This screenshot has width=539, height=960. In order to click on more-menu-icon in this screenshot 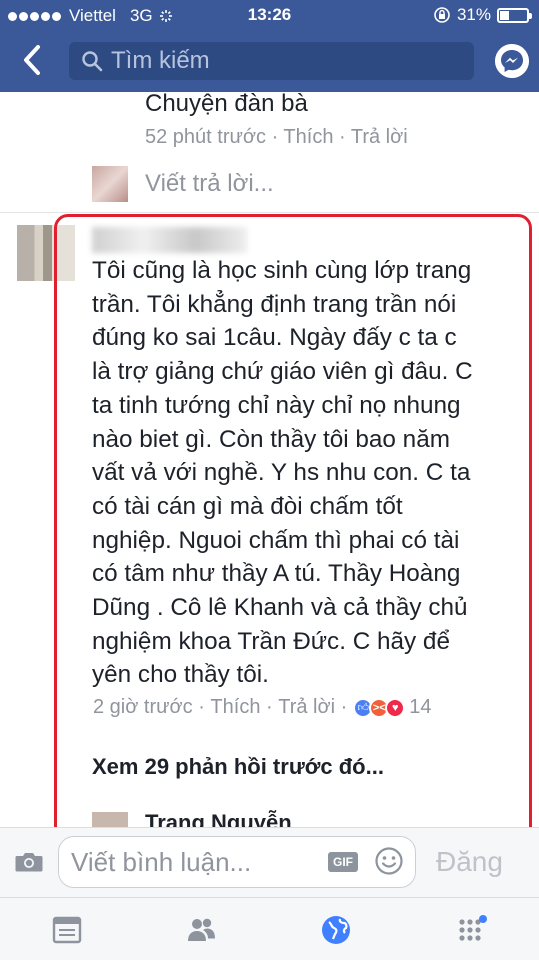, I will do `click(472, 930)`.